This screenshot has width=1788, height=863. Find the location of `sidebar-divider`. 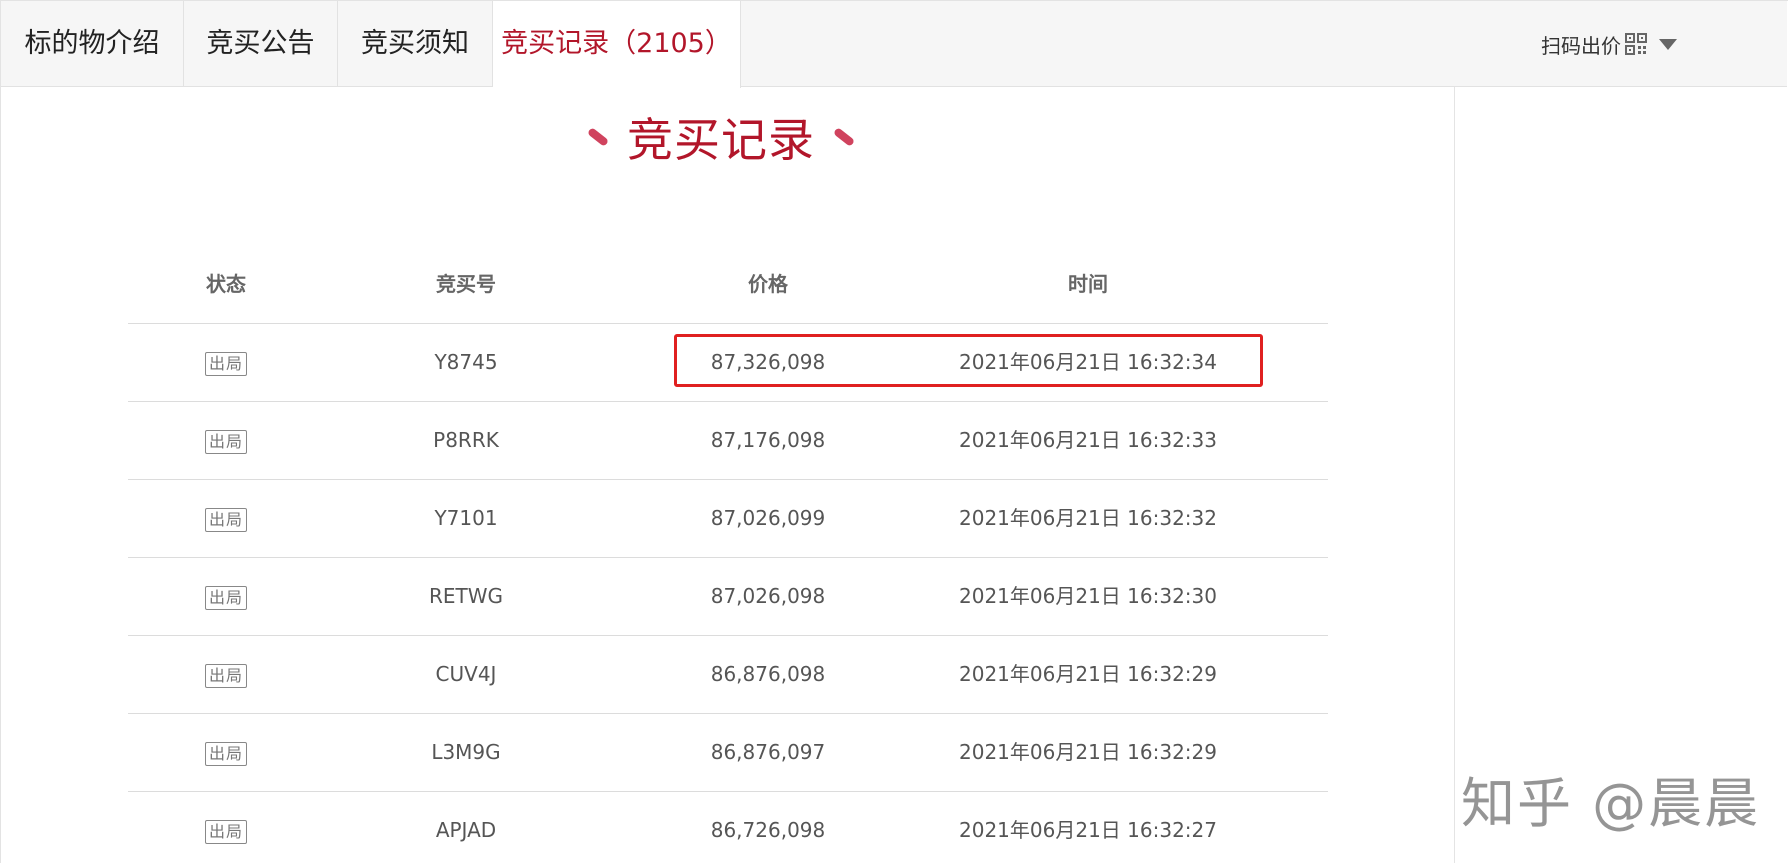

sidebar-divider is located at coordinates (1454, 475).